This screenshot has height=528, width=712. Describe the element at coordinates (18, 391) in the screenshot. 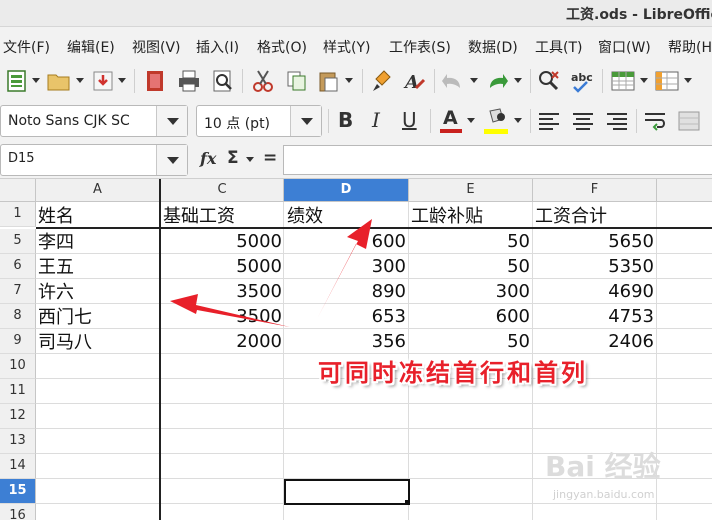

I see `row-header-11: 11` at that location.